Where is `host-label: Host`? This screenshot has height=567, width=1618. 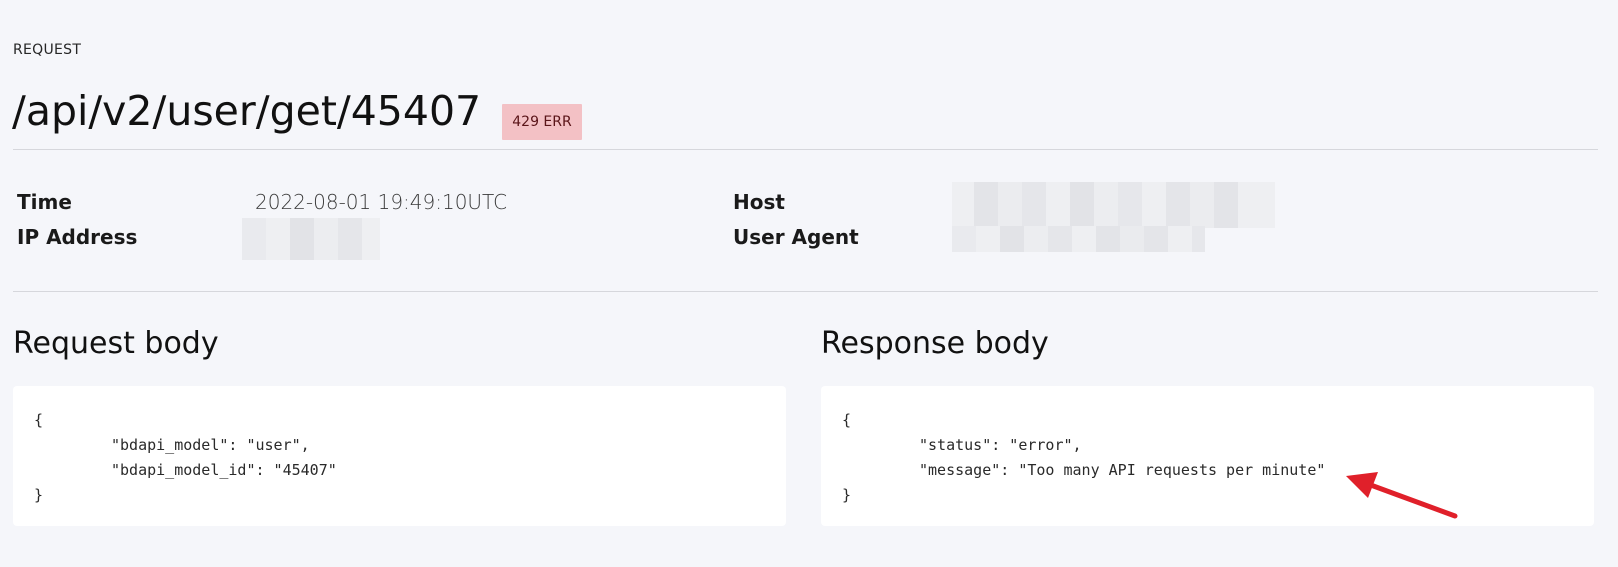 host-label: Host is located at coordinates (759, 202).